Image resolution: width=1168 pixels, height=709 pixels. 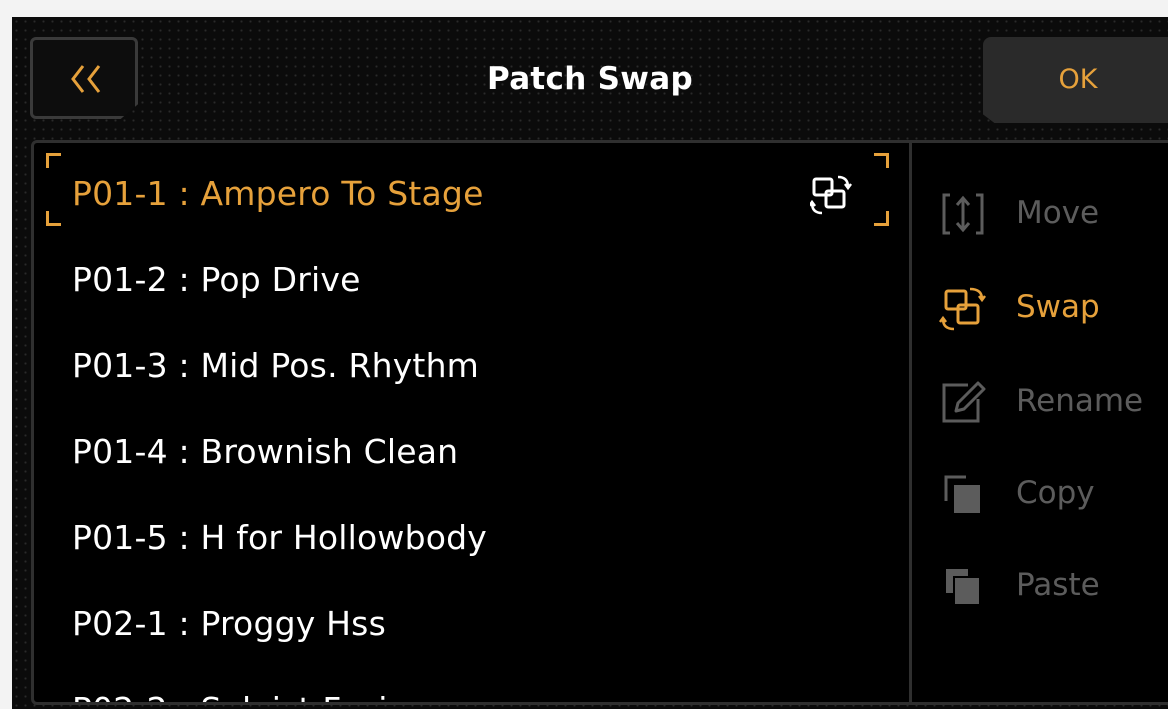 What do you see at coordinates (265, 451) in the screenshot?
I see `patch-row: P01-4 : Brownish Clean` at bounding box center [265, 451].